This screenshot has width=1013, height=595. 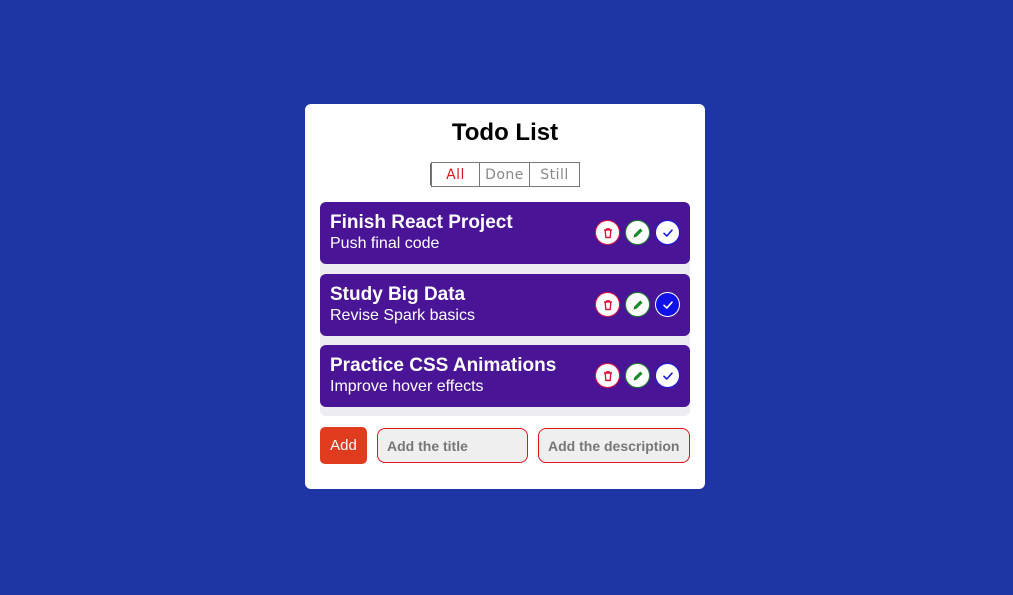 What do you see at coordinates (505, 132) in the screenshot?
I see `page-title: Todo List` at bounding box center [505, 132].